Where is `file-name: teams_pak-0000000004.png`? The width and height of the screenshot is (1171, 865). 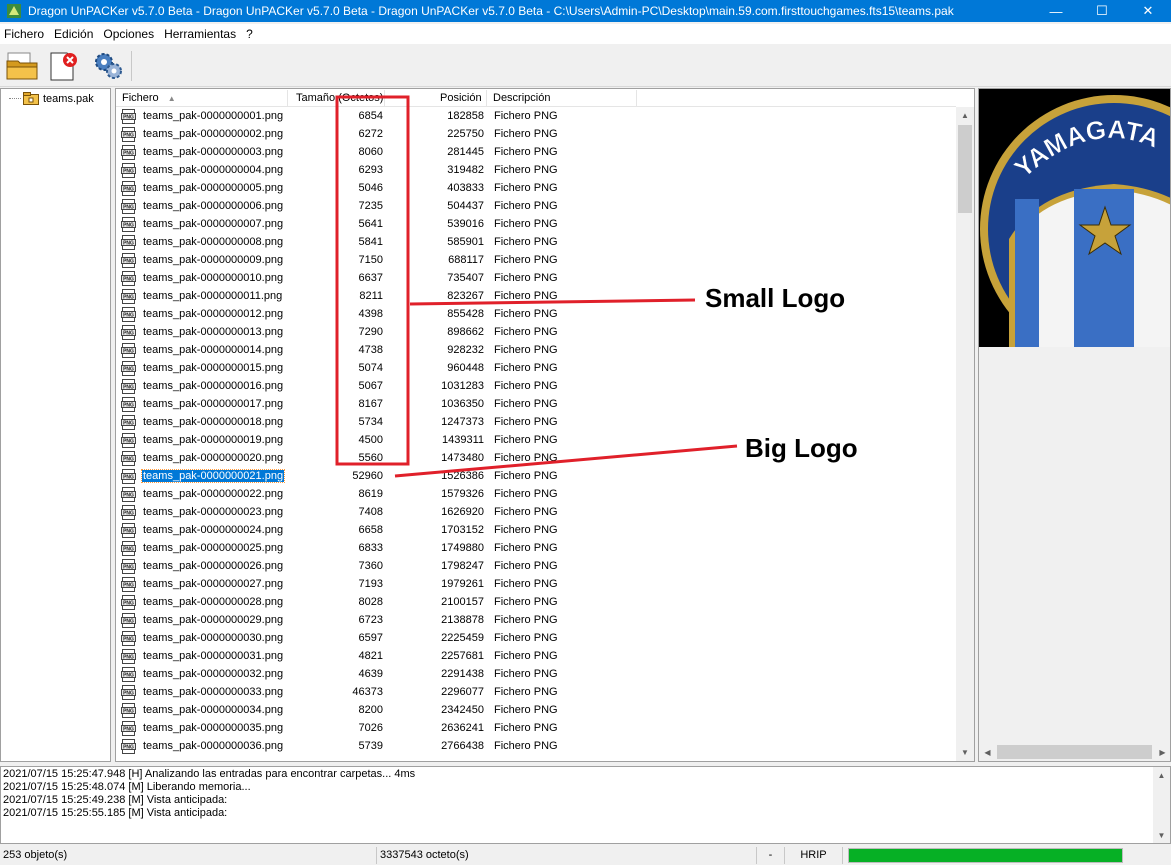 file-name: teams_pak-0000000004.png is located at coordinates (213, 170).